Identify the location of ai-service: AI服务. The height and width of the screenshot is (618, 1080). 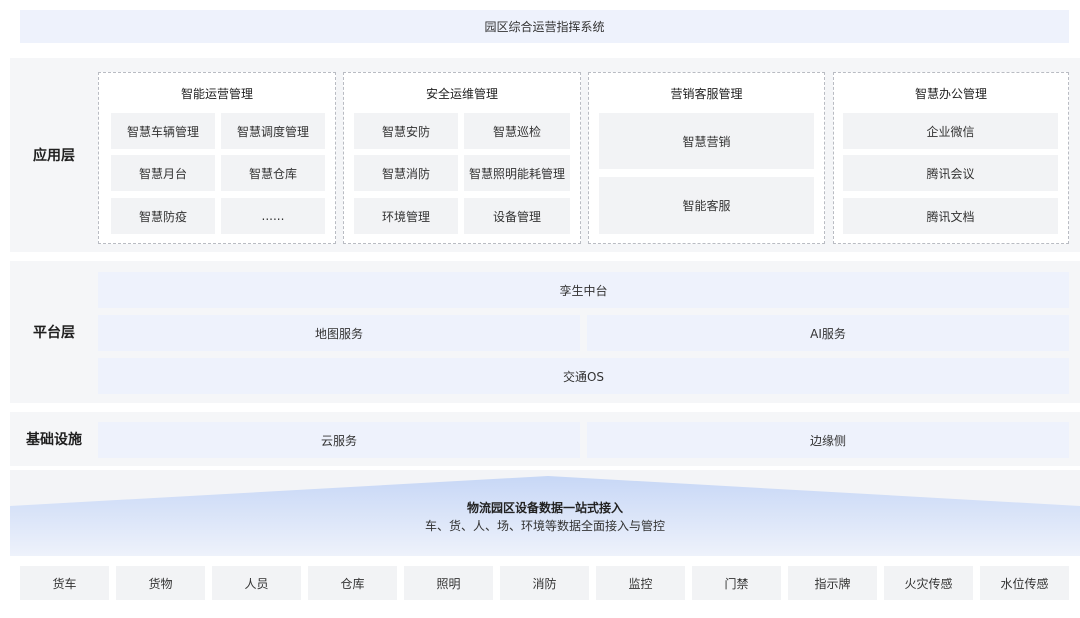
(828, 333).